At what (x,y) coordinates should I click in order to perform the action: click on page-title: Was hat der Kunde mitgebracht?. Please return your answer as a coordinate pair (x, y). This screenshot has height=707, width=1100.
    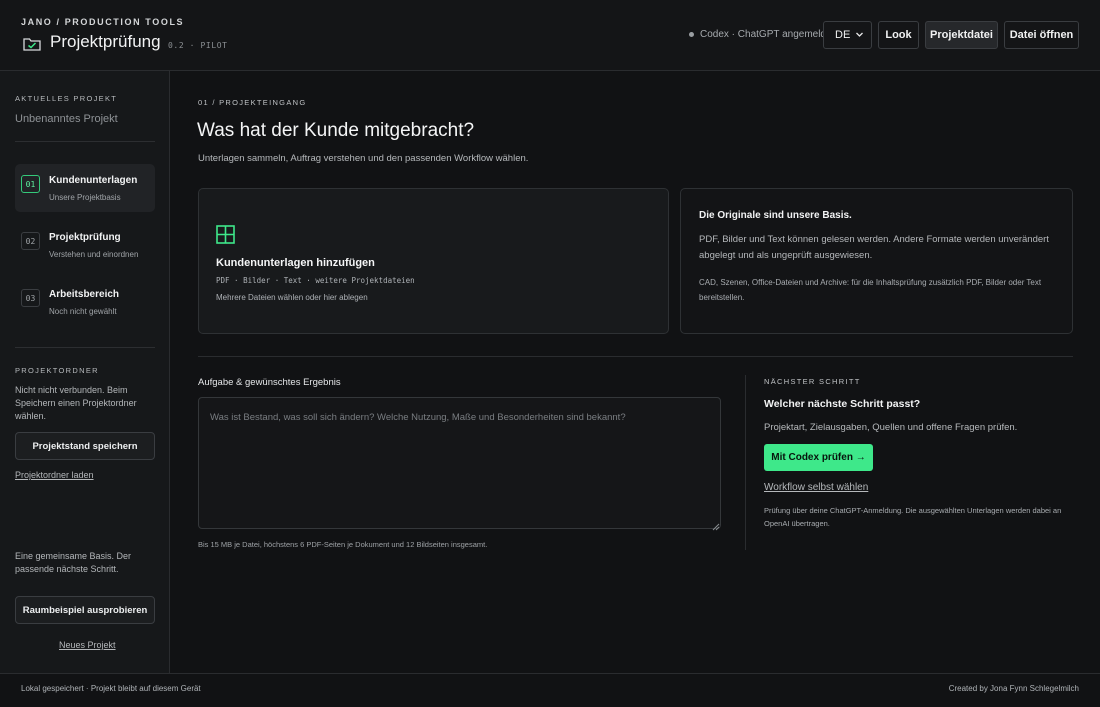
    Looking at the image, I should click on (336, 130).